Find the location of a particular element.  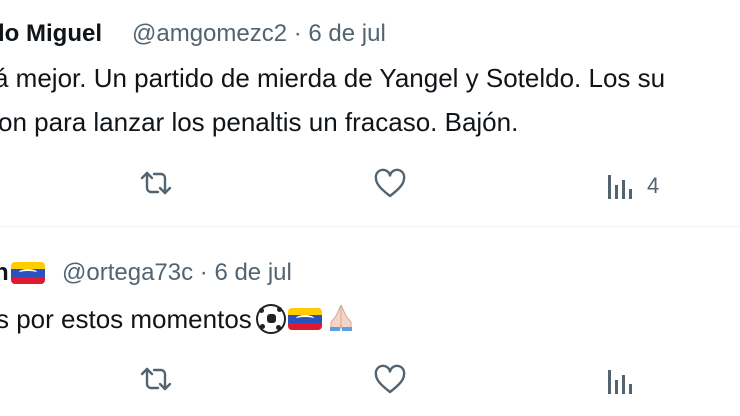

soccer-ball-icon is located at coordinates (270, 319).